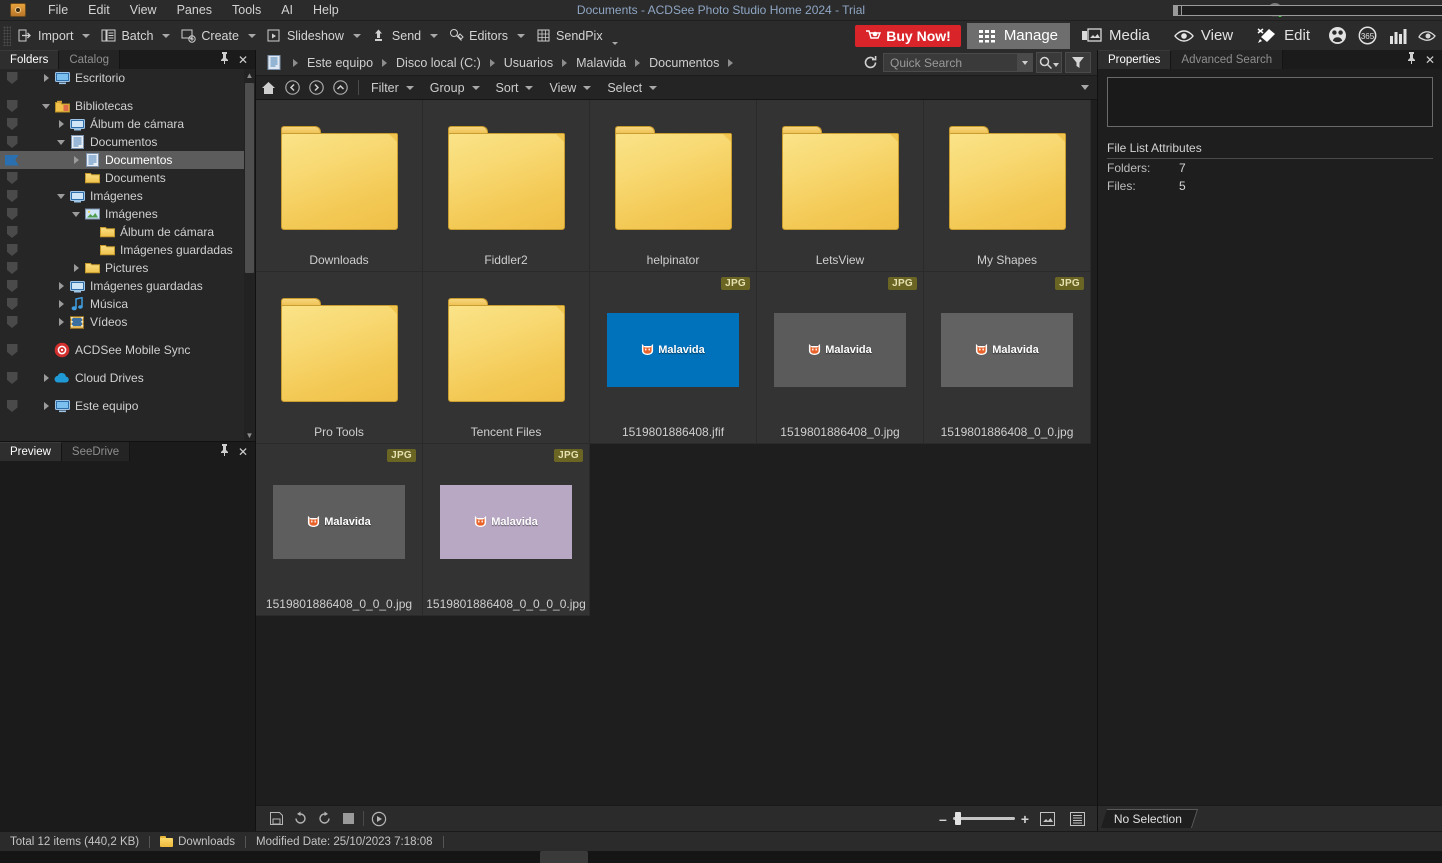 This screenshot has width=1442, height=863. What do you see at coordinates (634, 88) in the screenshot?
I see `select-menu: Select` at bounding box center [634, 88].